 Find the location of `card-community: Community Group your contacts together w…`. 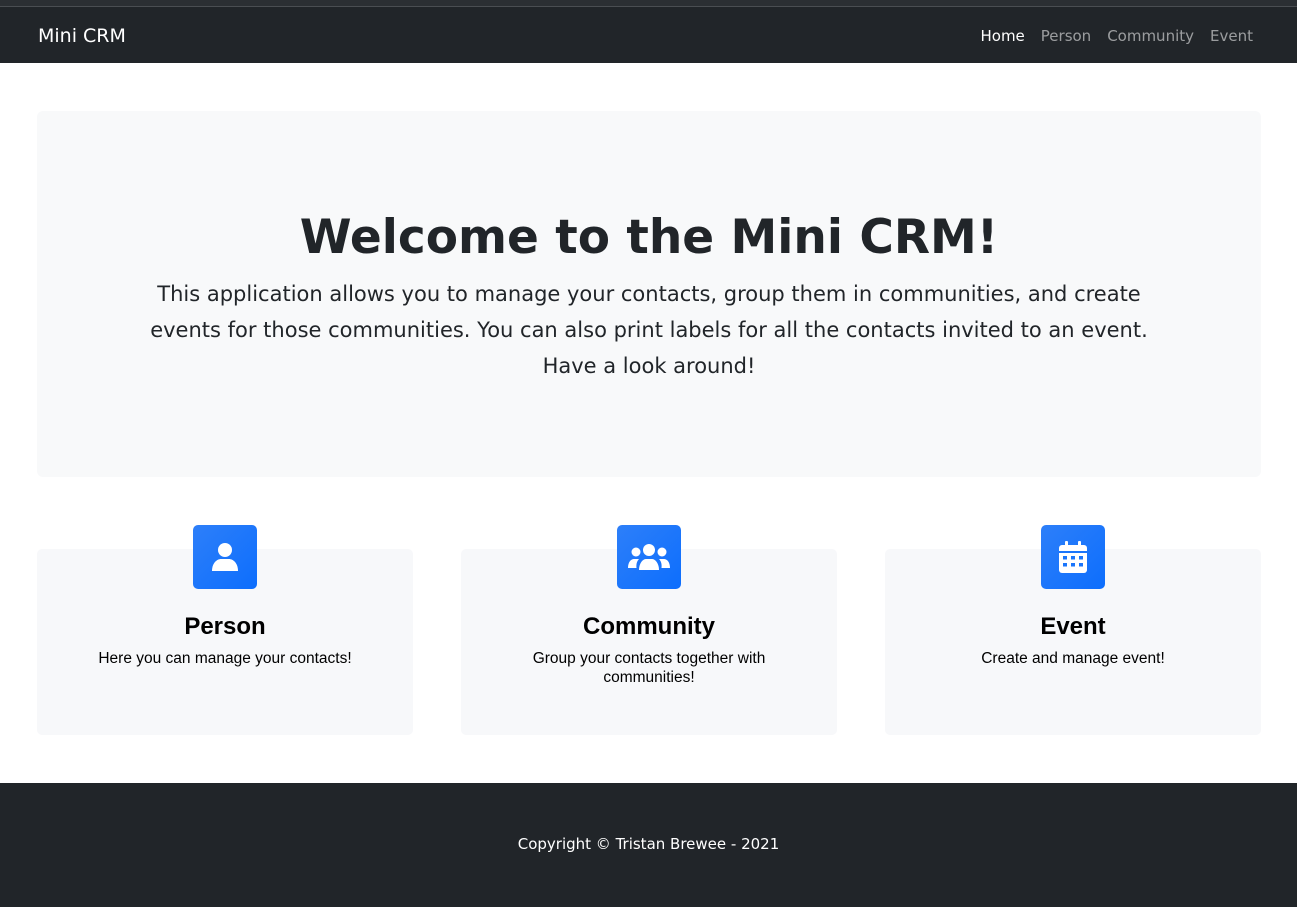

card-community: Community Group your contacts together w… is located at coordinates (649, 630).